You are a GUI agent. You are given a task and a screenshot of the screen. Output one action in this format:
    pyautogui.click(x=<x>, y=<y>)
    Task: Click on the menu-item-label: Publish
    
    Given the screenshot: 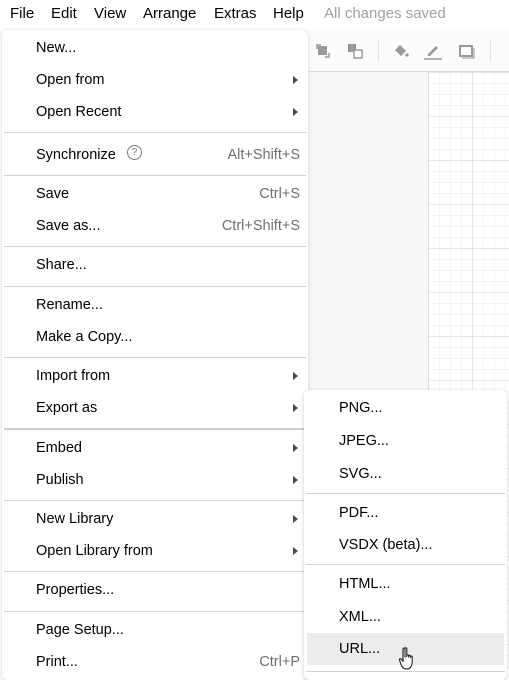 What is the action you would take?
    pyautogui.click(x=60, y=480)
    